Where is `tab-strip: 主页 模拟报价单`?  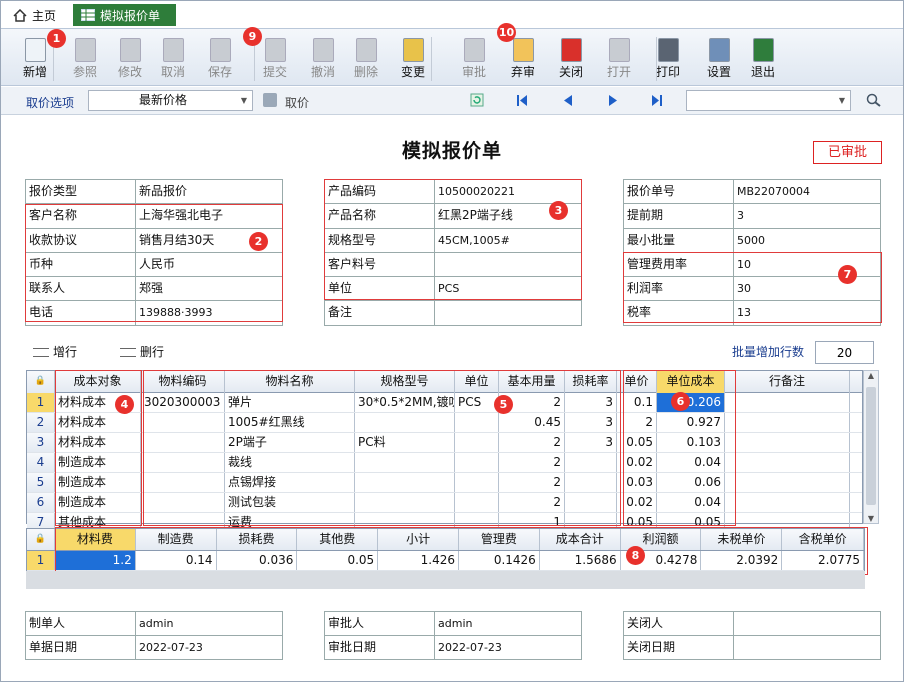 tab-strip: 主页 模拟报价单 is located at coordinates (452, 14).